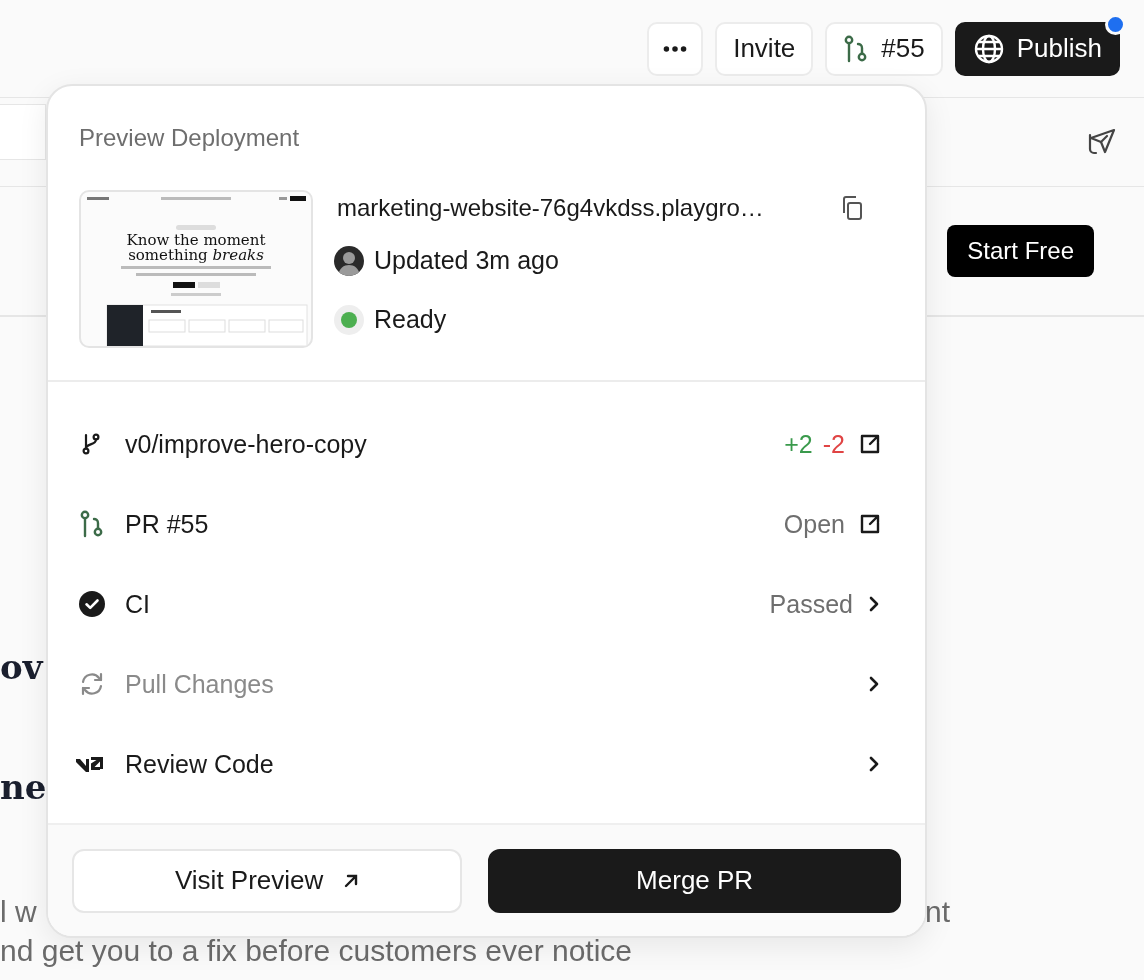 Image resolution: width=1144 pixels, height=980 pixels. Describe the element at coordinates (1020, 251) in the screenshot. I see `start-free-button: Start Free` at that location.